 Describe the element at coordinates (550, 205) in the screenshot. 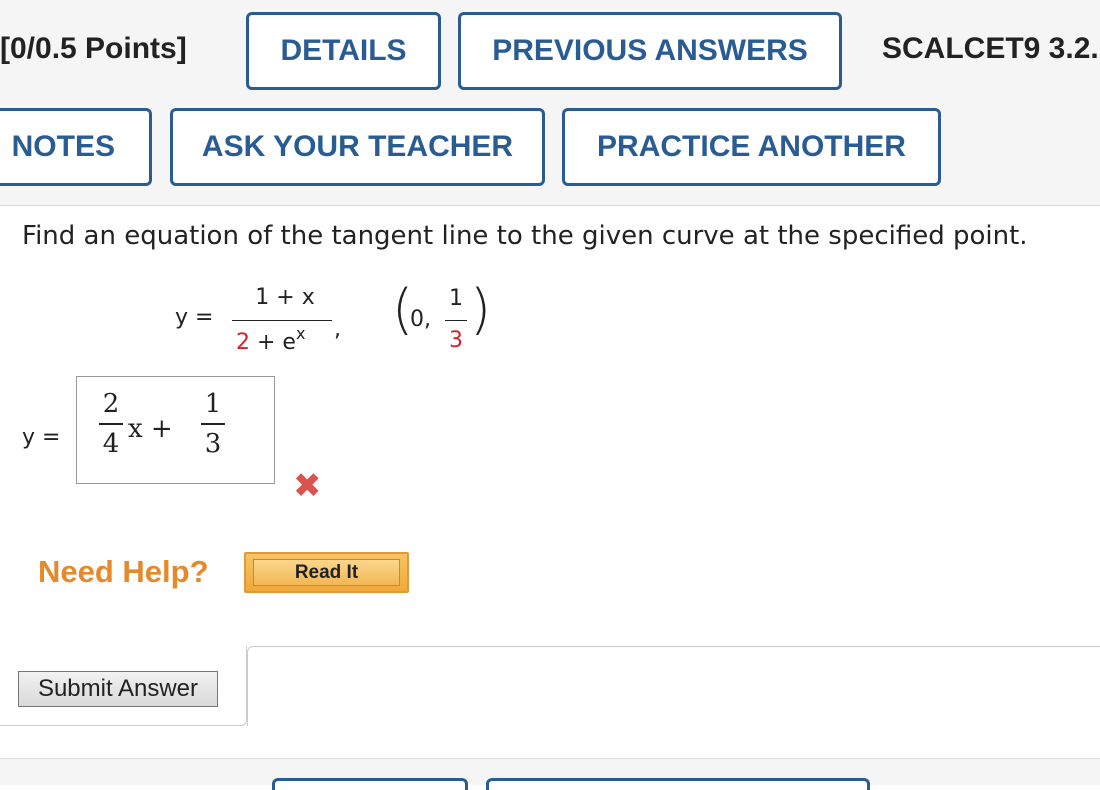

I see `header-divider` at that location.